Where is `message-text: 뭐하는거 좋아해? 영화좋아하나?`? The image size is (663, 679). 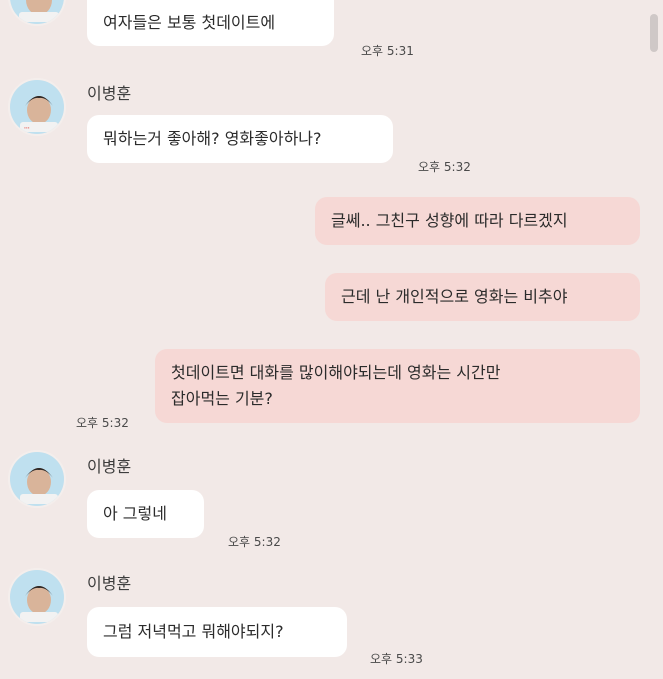
message-text: 뭐하는거 좋아해? 영화좋아하나? is located at coordinates (212, 138).